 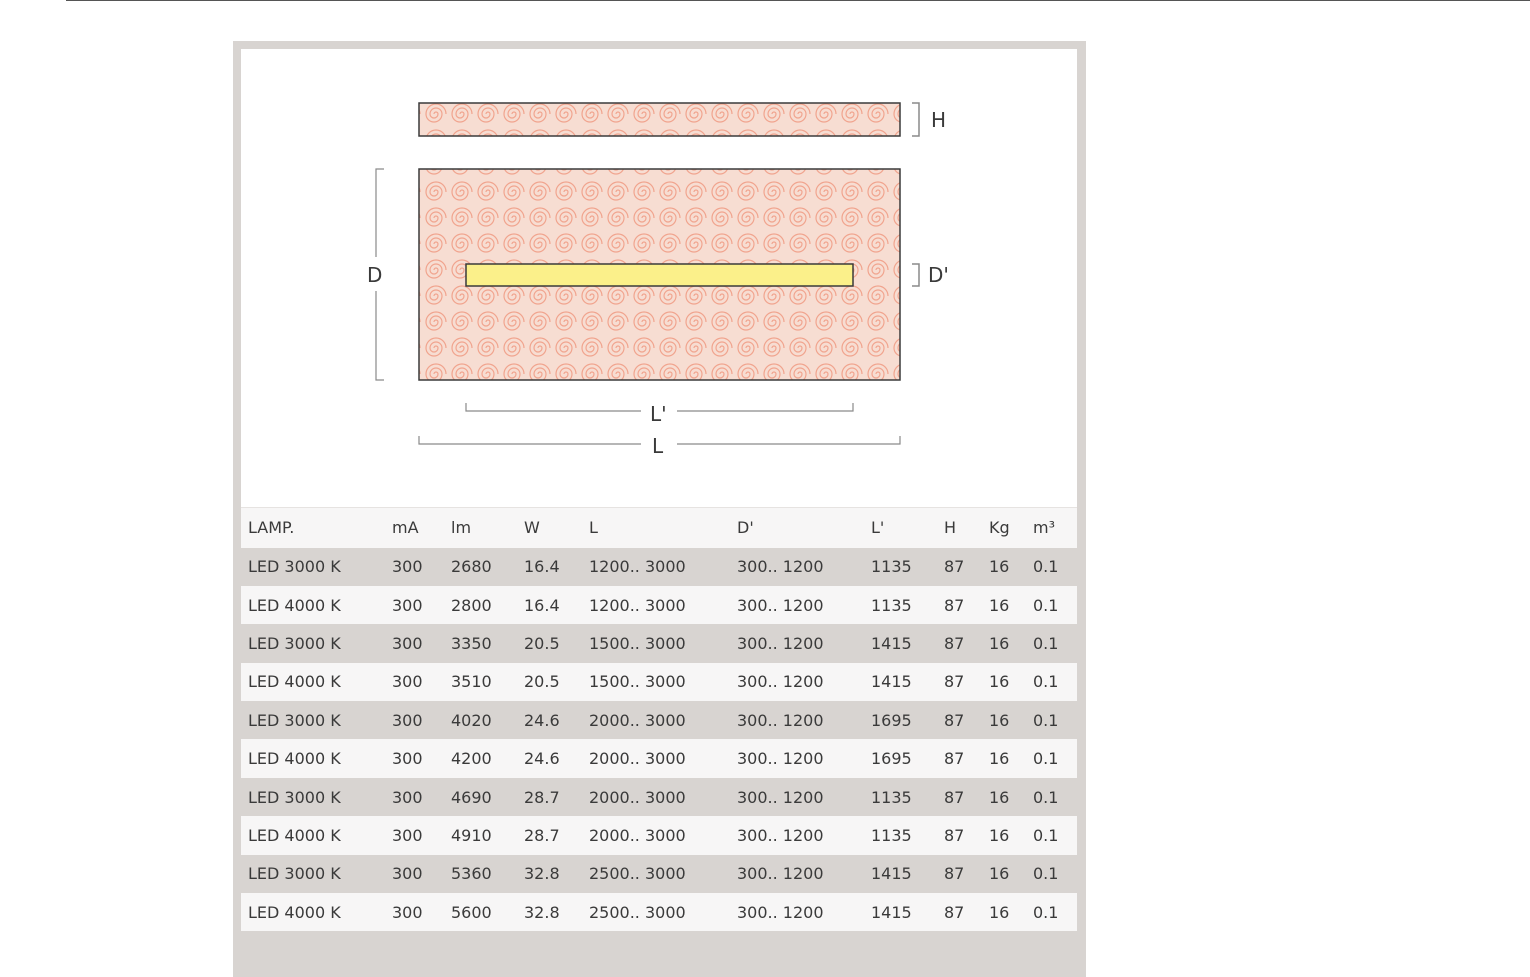 What do you see at coordinates (471, 759) in the screenshot?
I see `cell-lm: 4200` at bounding box center [471, 759].